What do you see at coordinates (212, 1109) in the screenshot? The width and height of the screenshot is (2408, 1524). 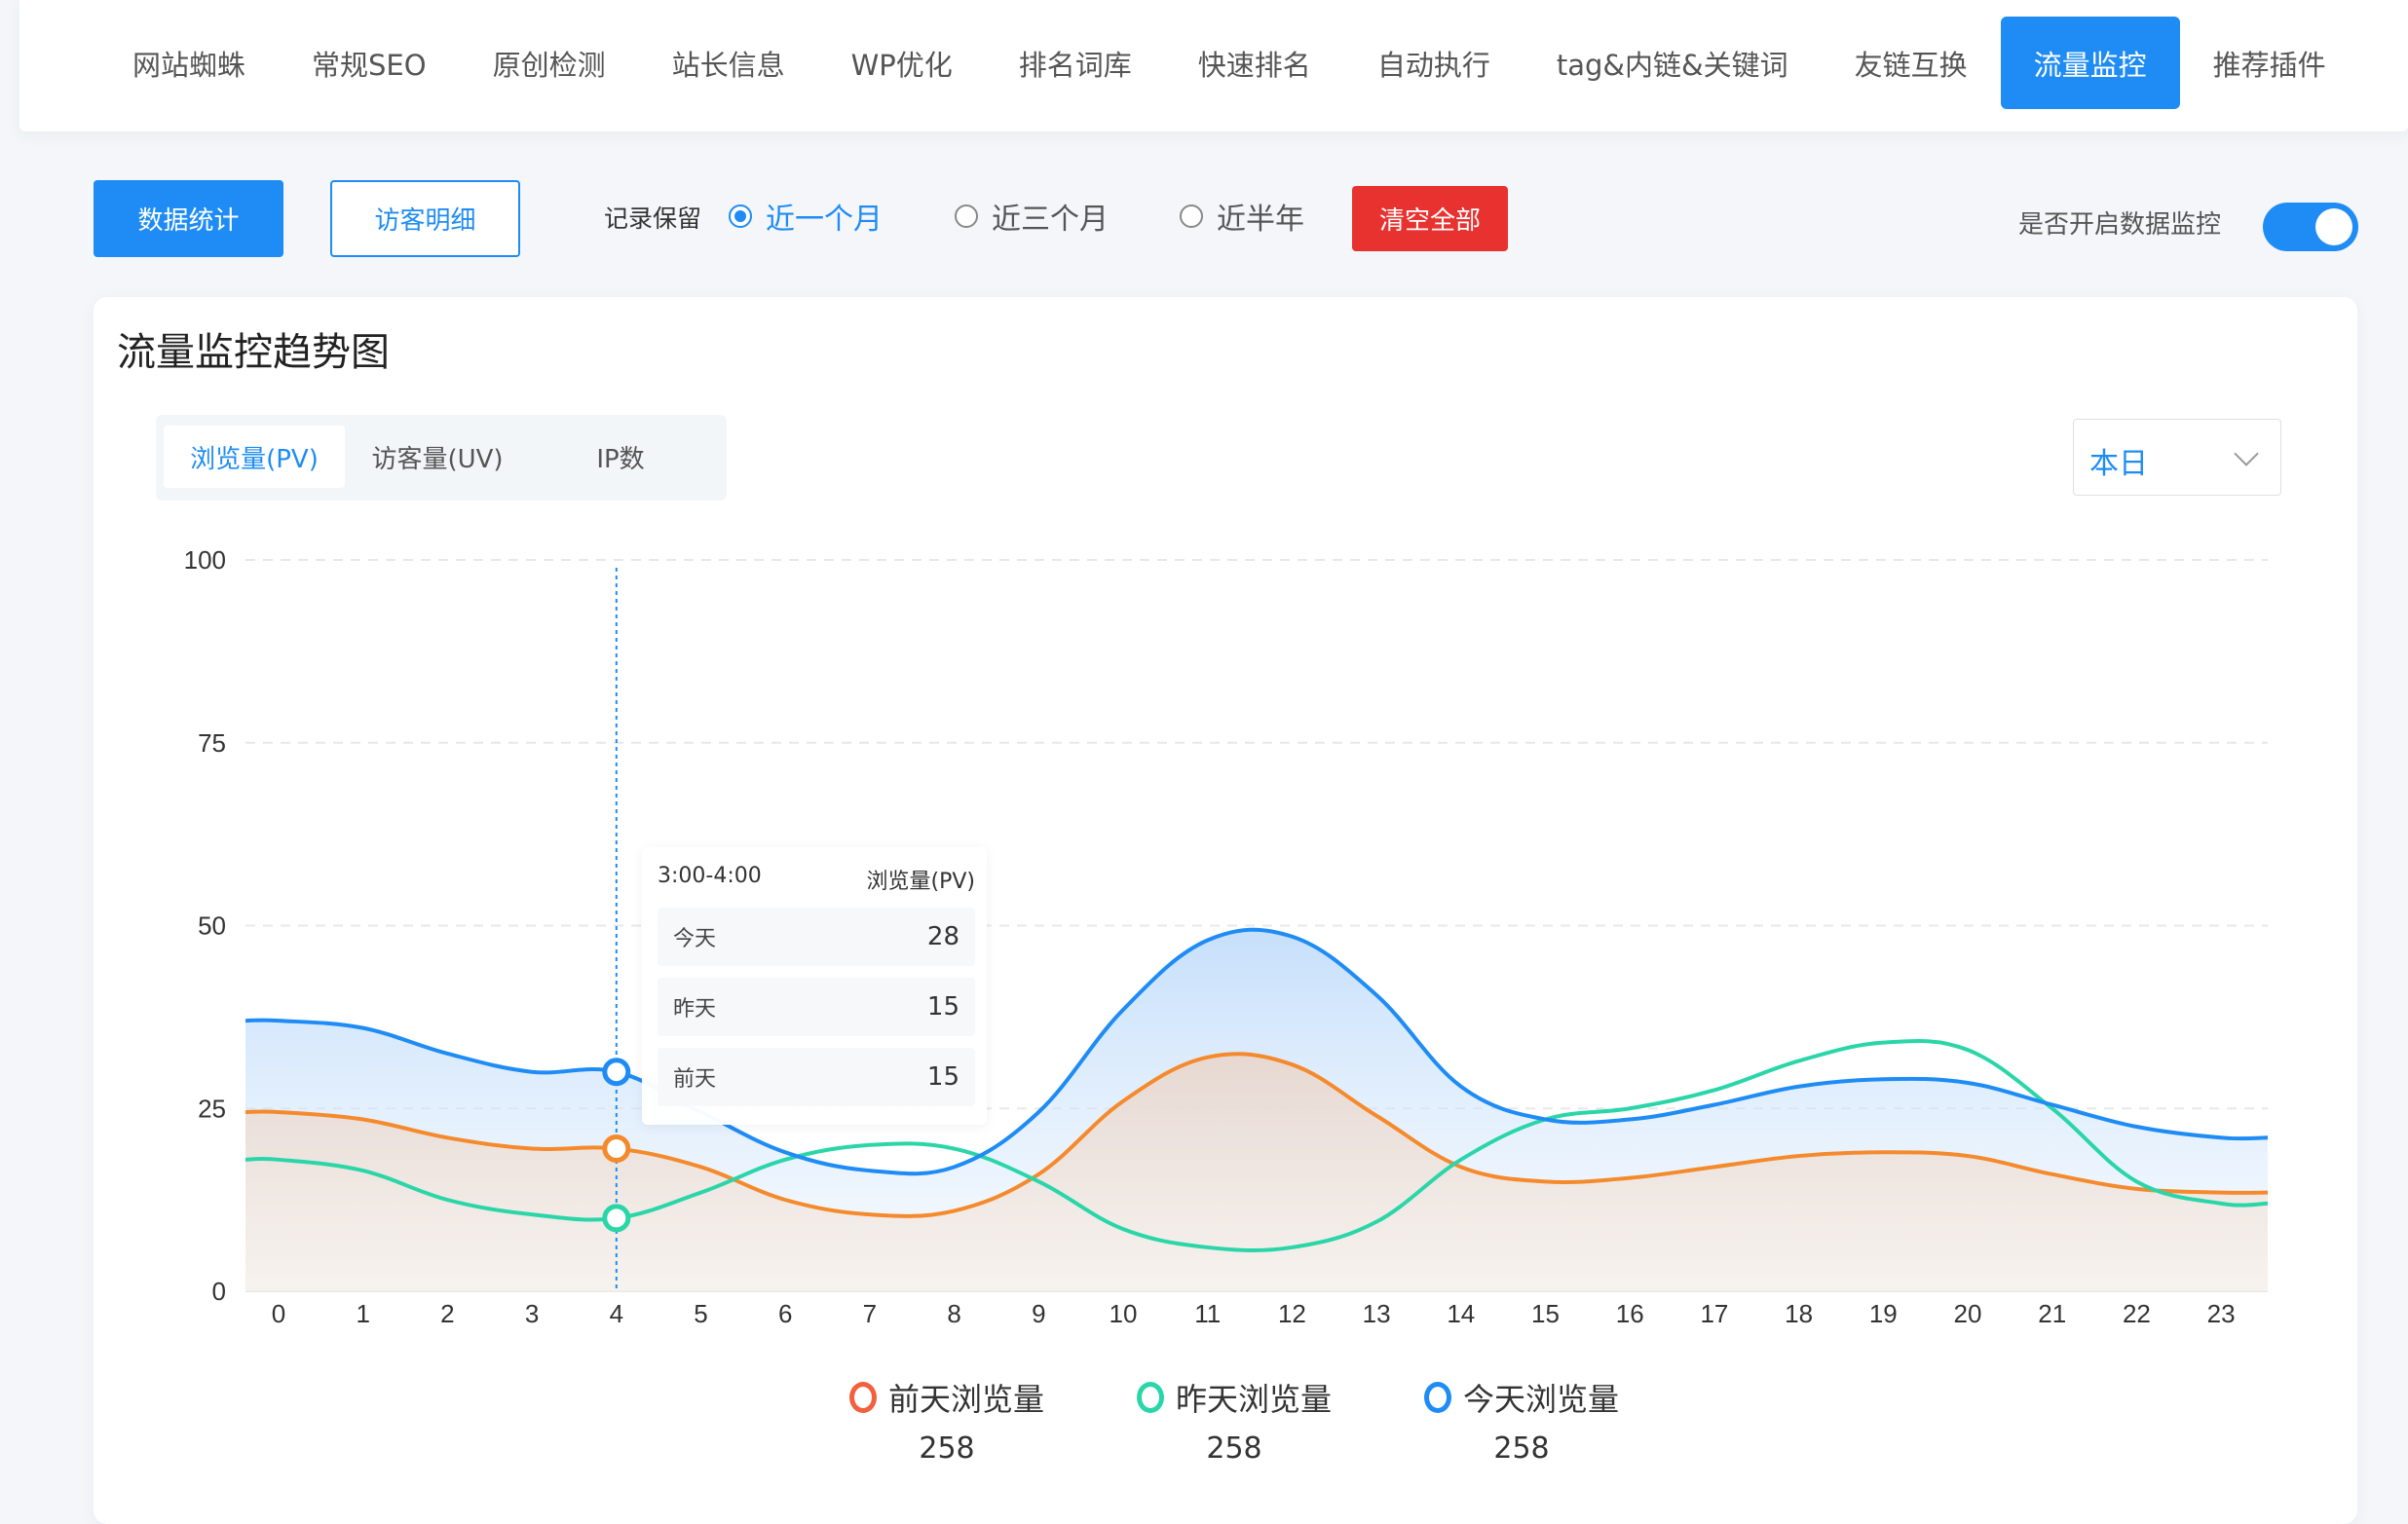 I see `y-tick-label: 25` at bounding box center [212, 1109].